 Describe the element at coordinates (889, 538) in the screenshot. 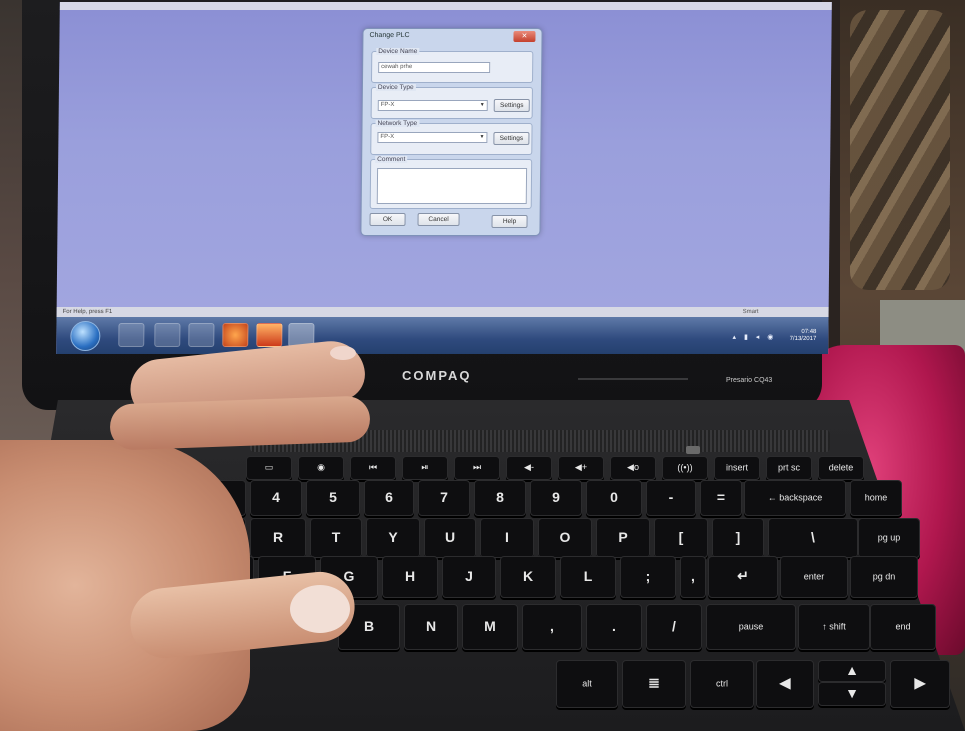

I see `key-pgup: pg up` at that location.